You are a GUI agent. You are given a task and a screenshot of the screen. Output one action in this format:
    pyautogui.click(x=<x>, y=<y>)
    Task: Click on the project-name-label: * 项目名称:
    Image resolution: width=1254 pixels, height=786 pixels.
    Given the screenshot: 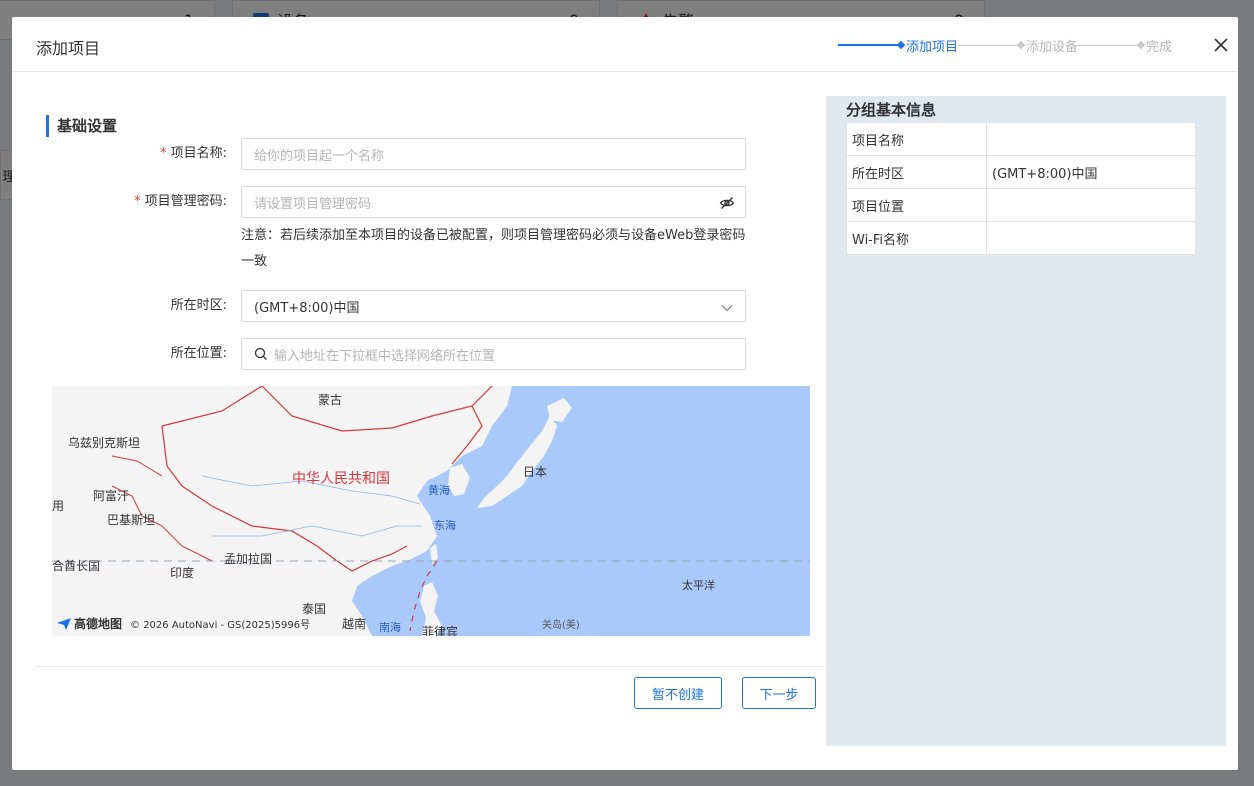 What is the action you would take?
    pyautogui.click(x=119, y=154)
    